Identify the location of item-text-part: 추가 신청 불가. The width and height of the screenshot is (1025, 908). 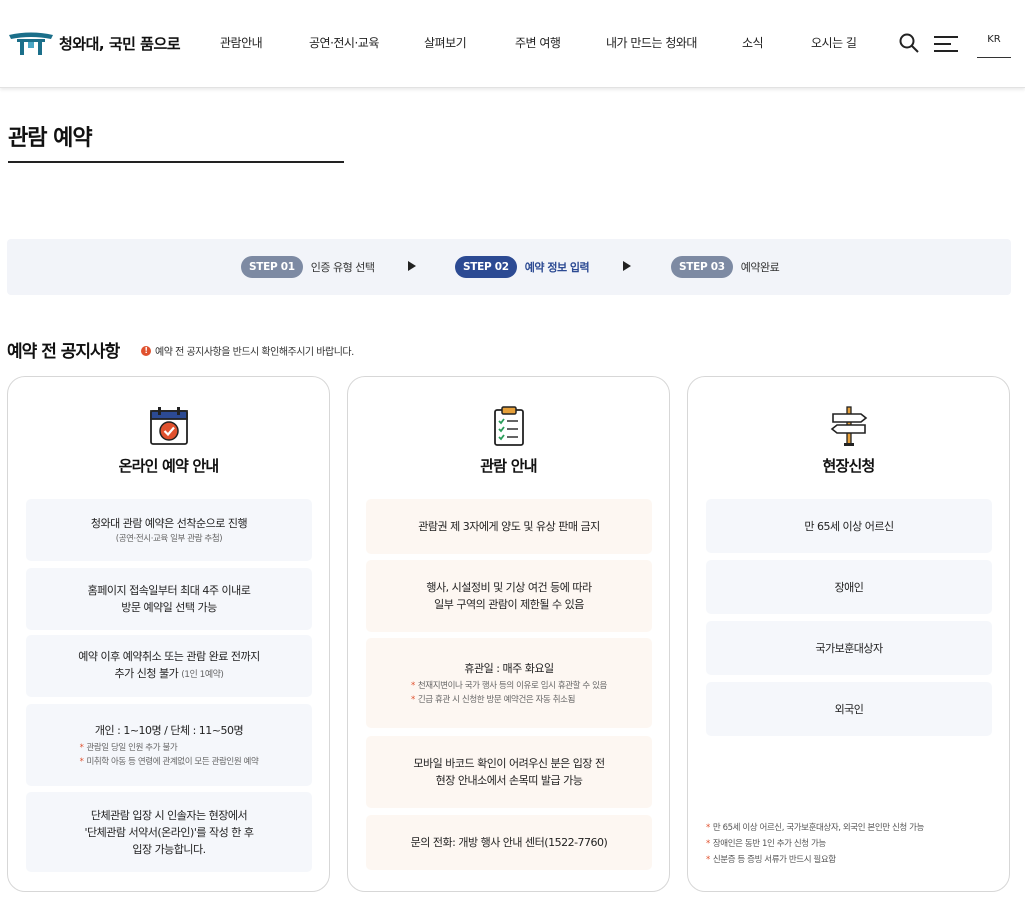
(146, 673).